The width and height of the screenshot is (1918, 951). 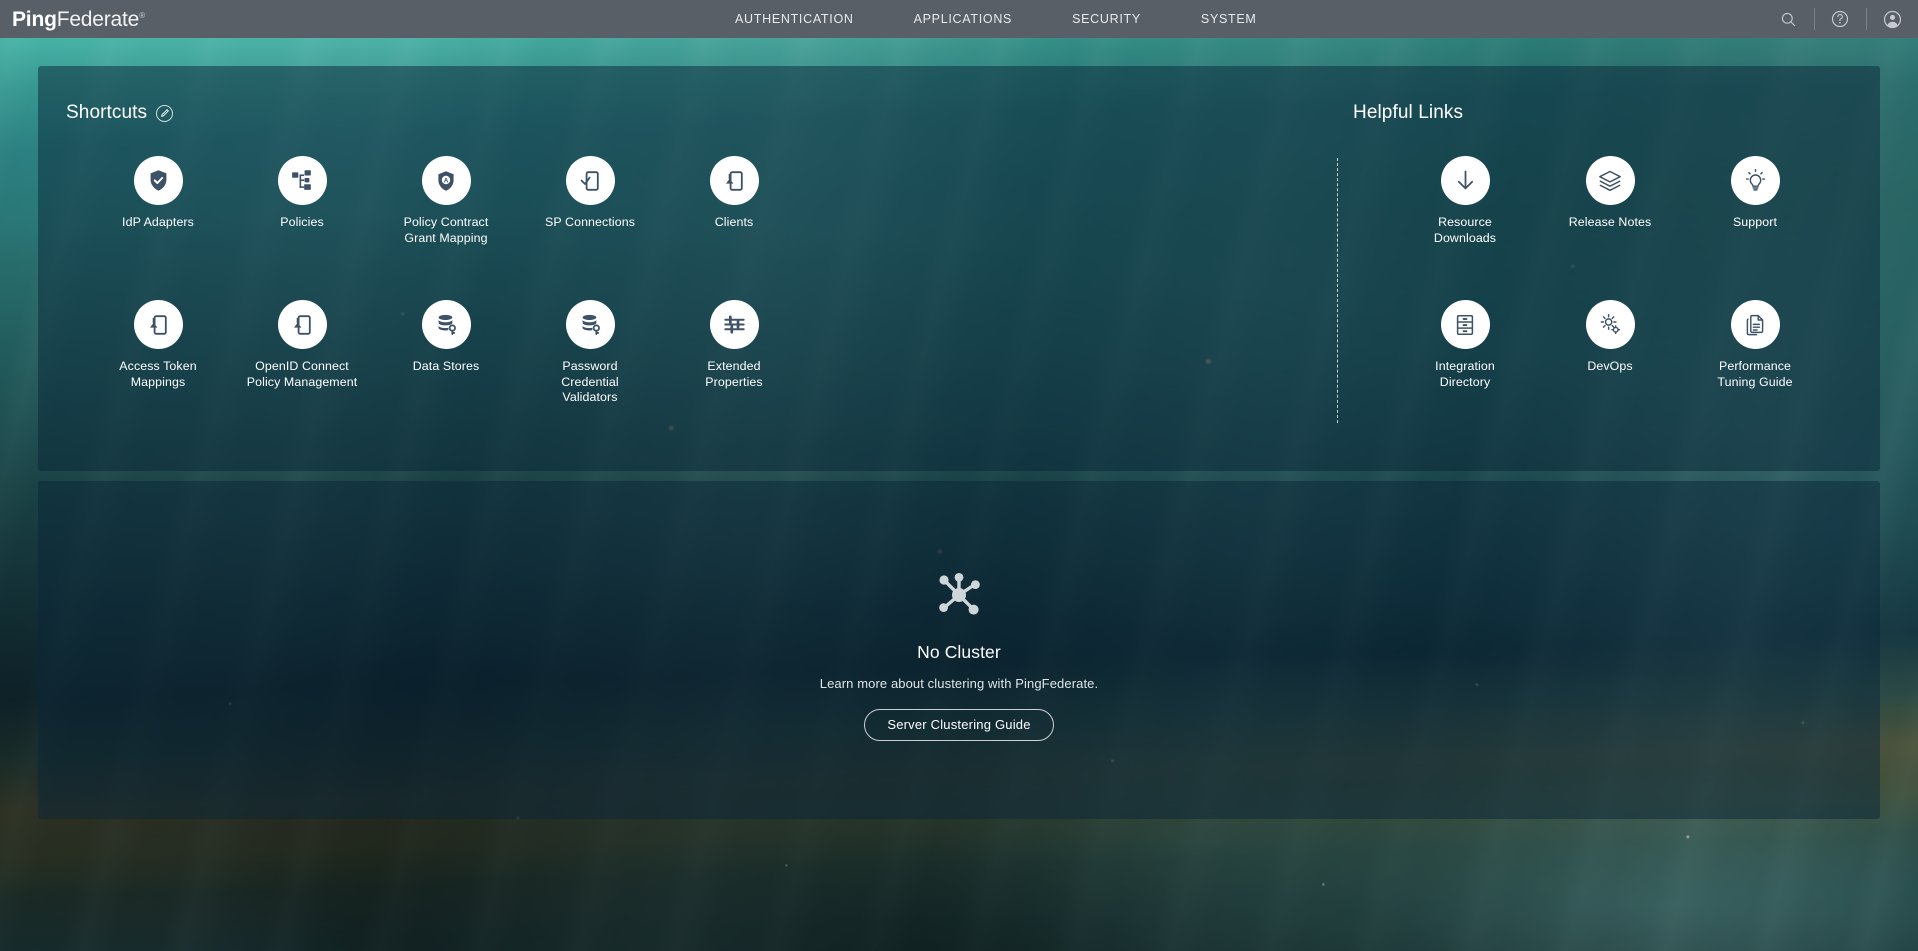 I want to click on nav-authentication: AUTHENTICATION, so click(x=794, y=19).